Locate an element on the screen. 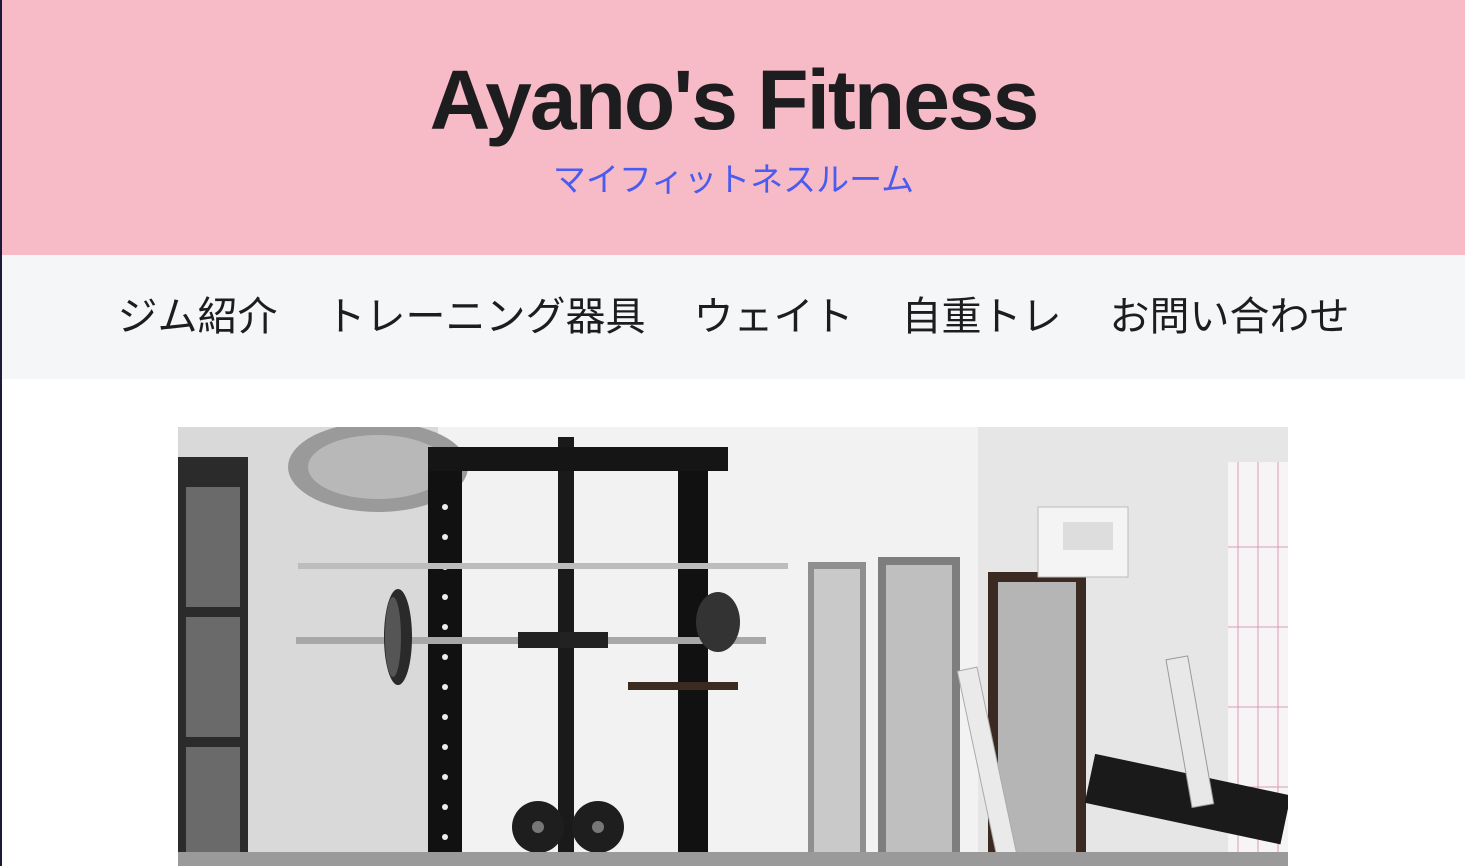 This screenshot has width=1466, height=866. nav-item-bodyweight: 自重トレ is located at coordinates (982, 317).